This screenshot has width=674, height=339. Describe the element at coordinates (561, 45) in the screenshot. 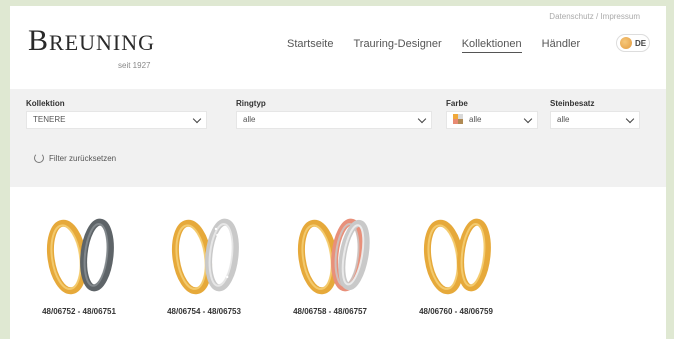

I see `nav-haendler: Händler` at that location.